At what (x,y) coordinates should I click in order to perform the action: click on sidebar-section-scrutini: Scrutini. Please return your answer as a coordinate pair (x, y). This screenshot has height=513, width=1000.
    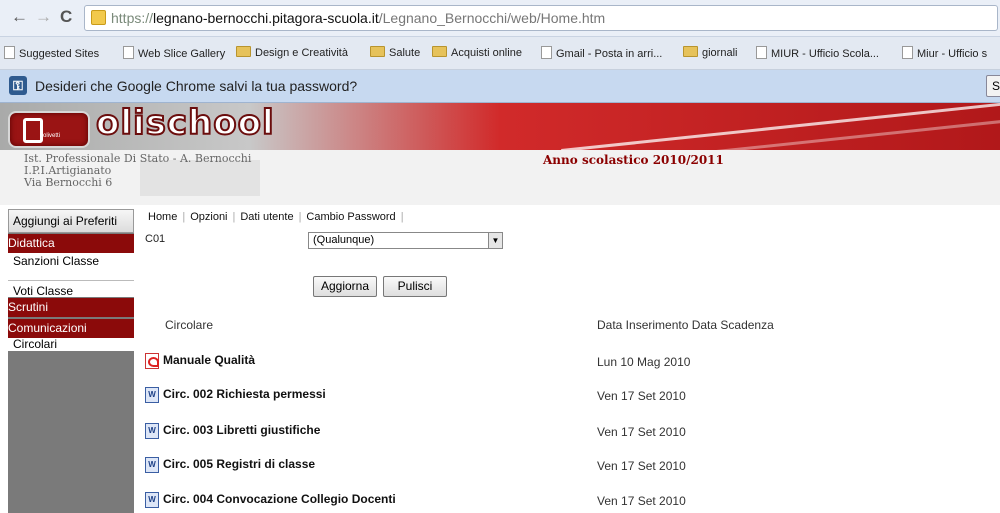
    Looking at the image, I should click on (71, 307).